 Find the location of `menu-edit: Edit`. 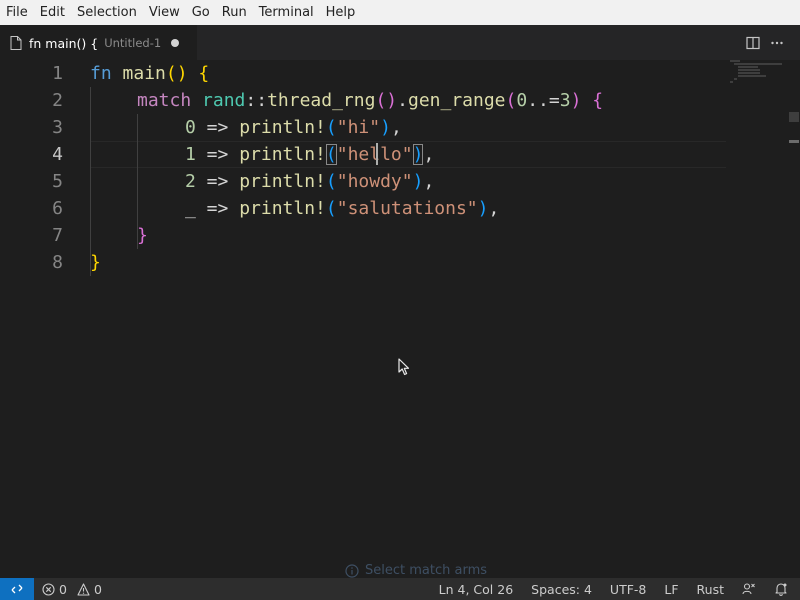

menu-edit: Edit is located at coordinates (52, 12).